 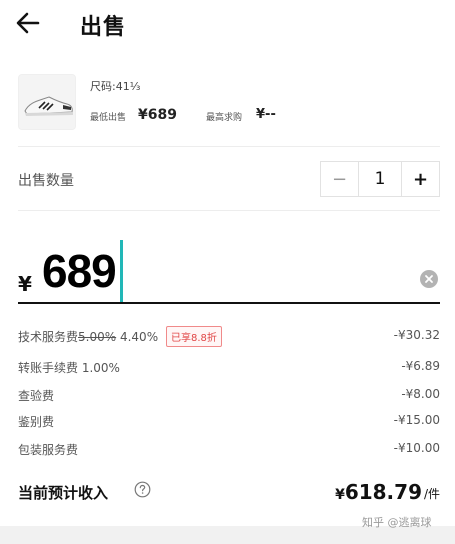 What do you see at coordinates (157, 115) in the screenshot?
I see `lowest-sell-value: ¥689` at bounding box center [157, 115].